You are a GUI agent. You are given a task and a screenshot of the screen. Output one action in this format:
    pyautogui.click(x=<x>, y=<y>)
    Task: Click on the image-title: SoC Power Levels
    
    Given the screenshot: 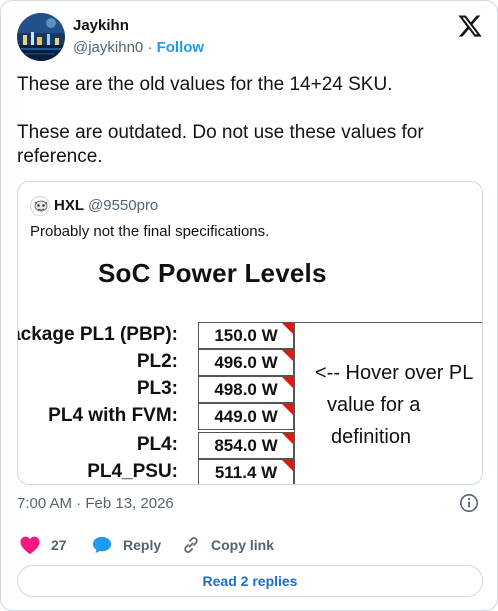 What is the action you would take?
    pyautogui.click(x=212, y=273)
    